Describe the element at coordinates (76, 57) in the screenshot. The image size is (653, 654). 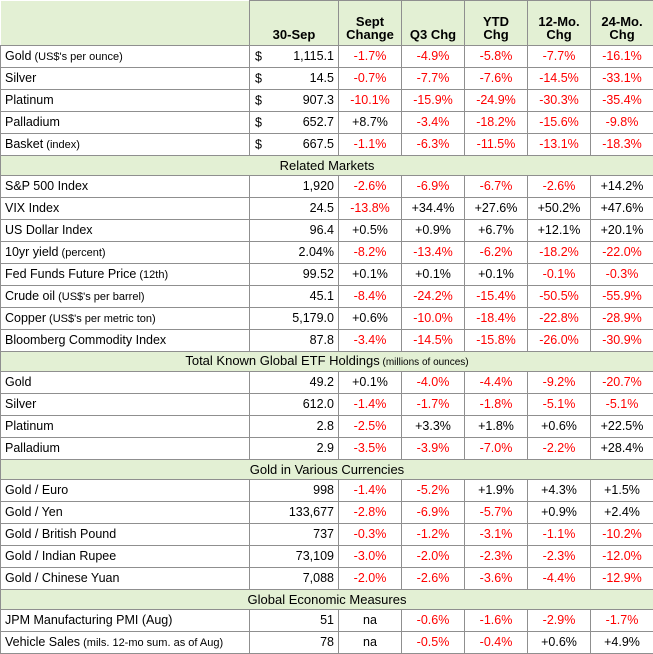
I see `row-label-qualifier: (US$'s per ounce)` at that location.